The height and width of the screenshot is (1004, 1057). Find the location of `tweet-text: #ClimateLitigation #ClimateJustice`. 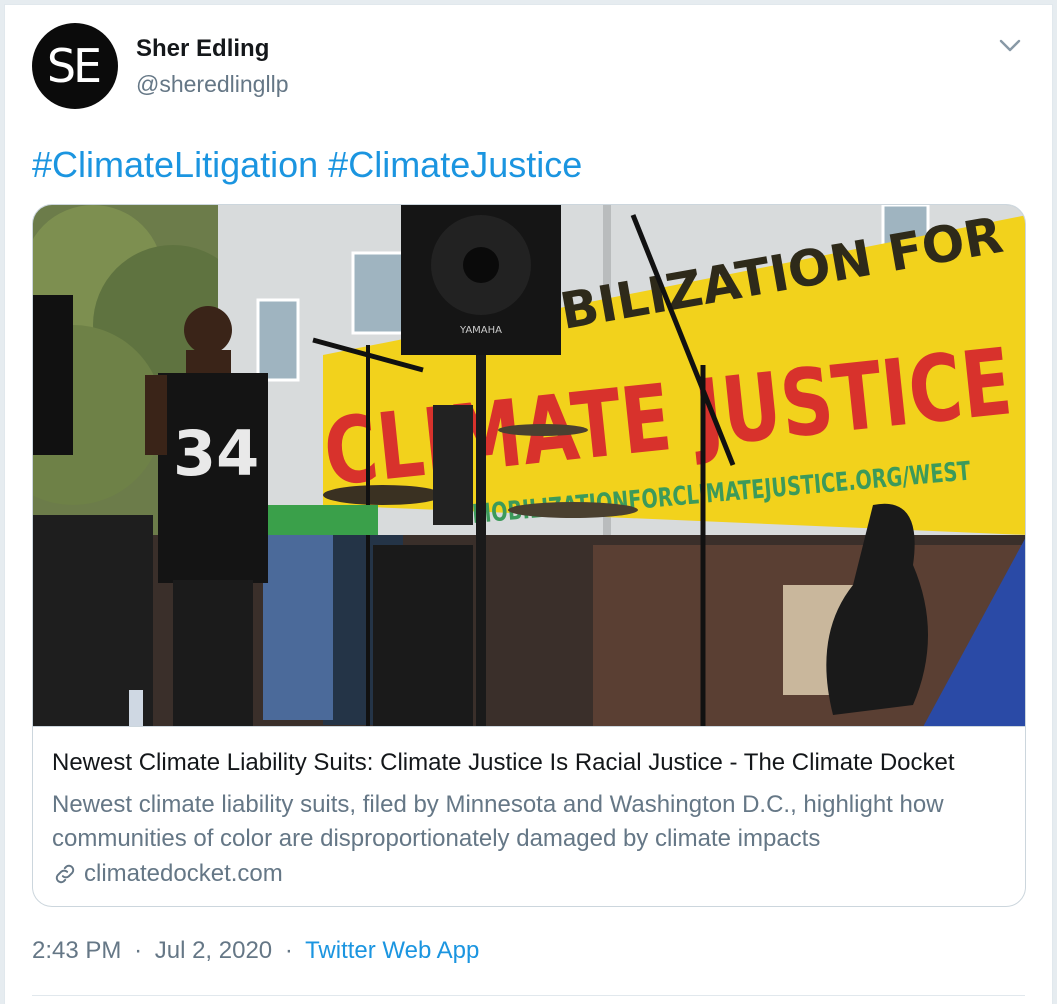

tweet-text: #ClimateLitigation #ClimateJustice is located at coordinates (307, 165).